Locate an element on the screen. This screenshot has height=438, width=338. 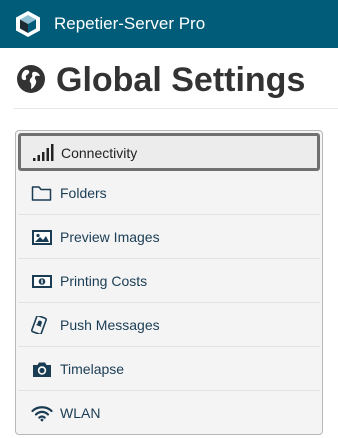
page-header: Global Settings is located at coordinates (169, 83).